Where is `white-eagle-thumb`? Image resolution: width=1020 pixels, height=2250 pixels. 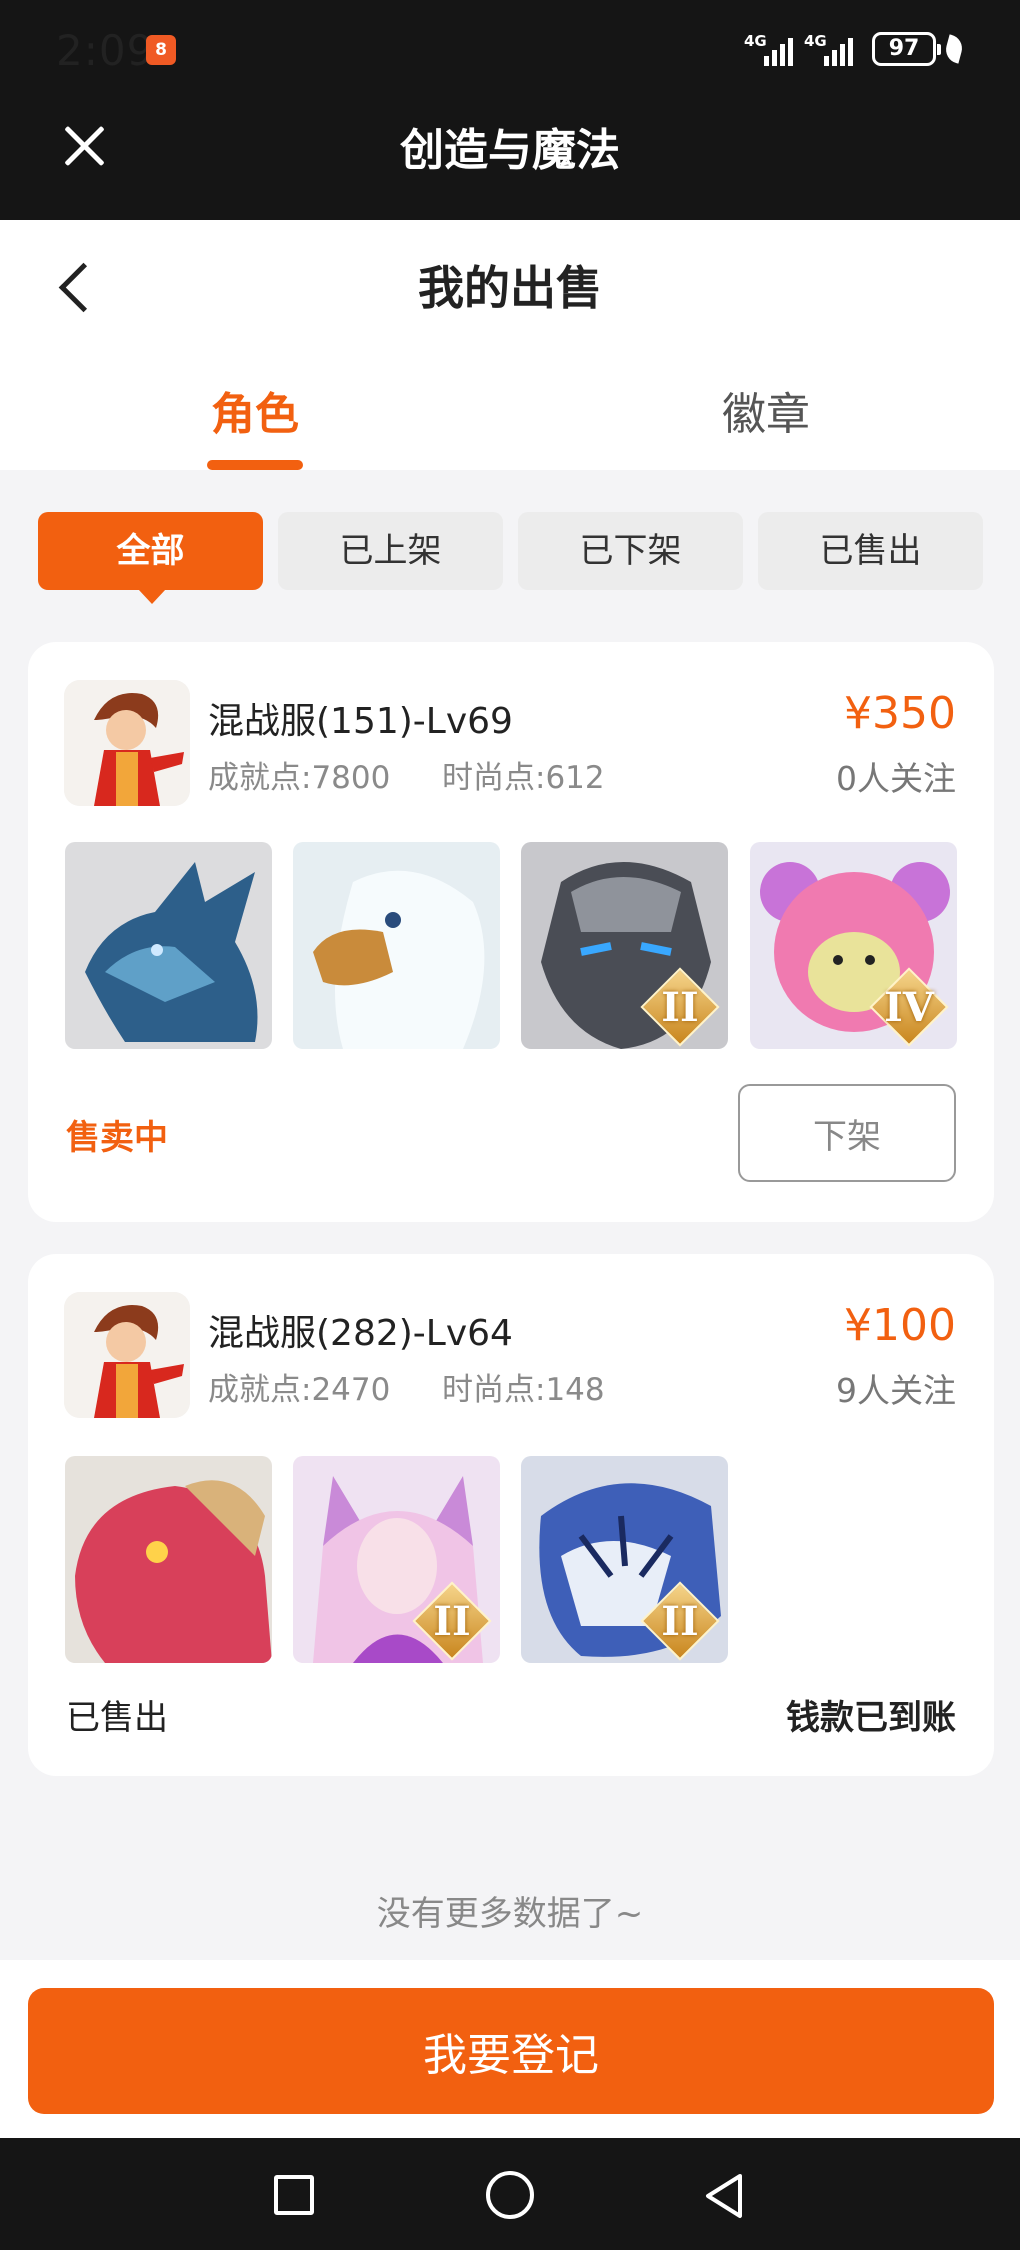
white-eagle-thumb is located at coordinates (396, 945).